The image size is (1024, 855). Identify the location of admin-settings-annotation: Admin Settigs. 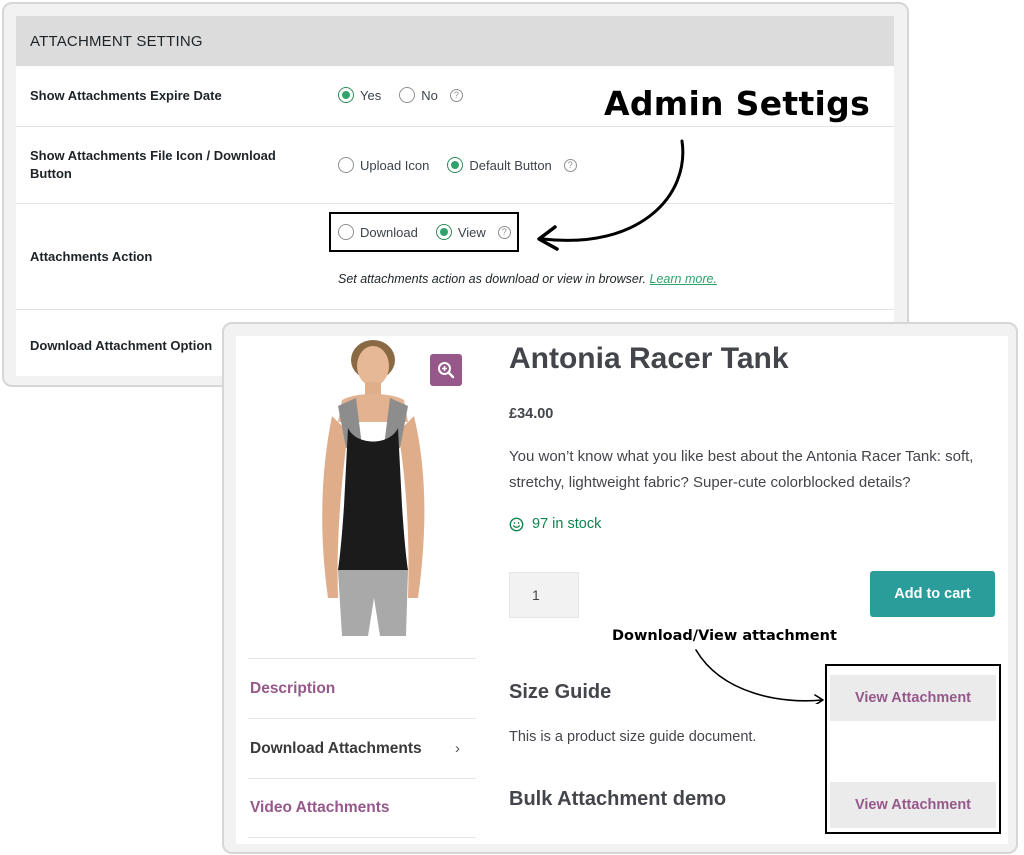
(737, 103).